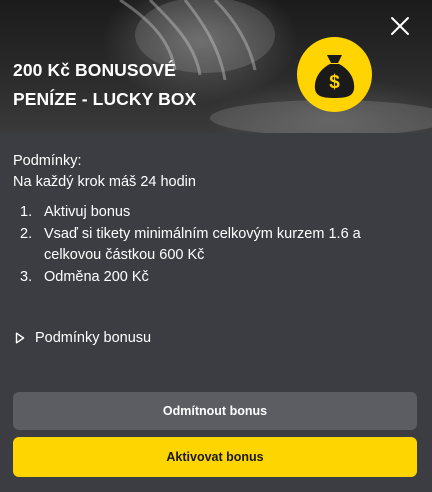 This screenshot has height=492, width=432. I want to click on bonus-title: 200 Kč BONUSOVÉ PENÍZE - LUCKY BOX, so click(128, 85).